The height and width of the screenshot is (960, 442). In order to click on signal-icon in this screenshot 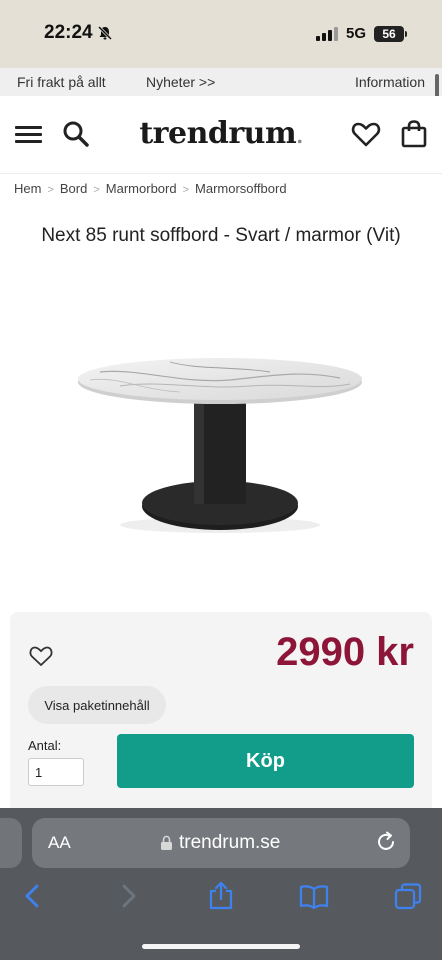, I will do `click(326, 33)`.